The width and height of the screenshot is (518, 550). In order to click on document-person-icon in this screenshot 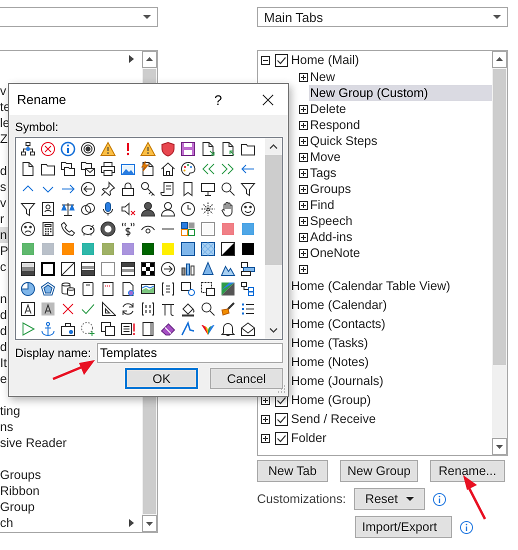, I will do `click(128, 289)`.